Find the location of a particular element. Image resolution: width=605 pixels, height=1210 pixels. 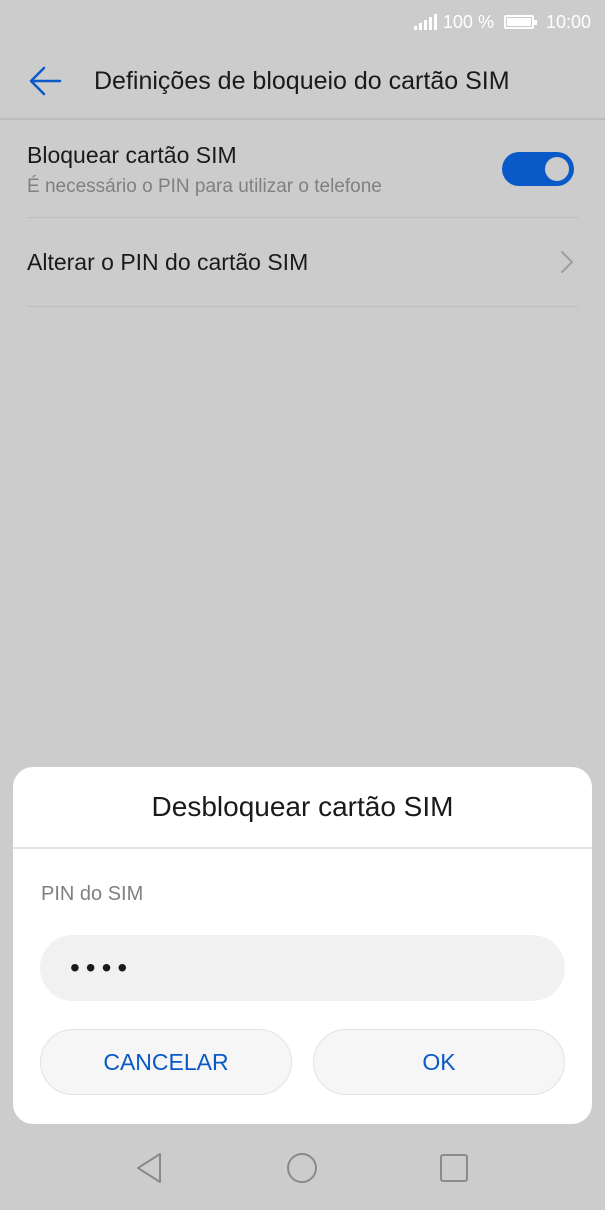

page-title: Definições de bloqueio do cartão SIM is located at coordinates (302, 80).